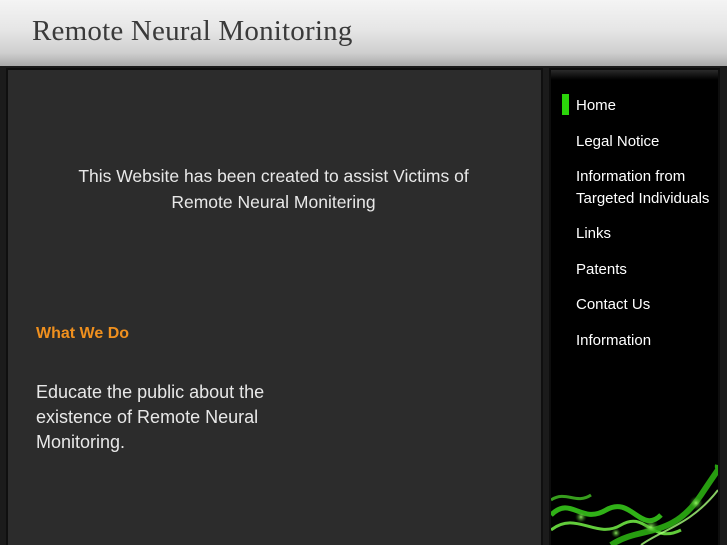  I want to click on nav-item-contact-us: Contact Us, so click(634, 305).